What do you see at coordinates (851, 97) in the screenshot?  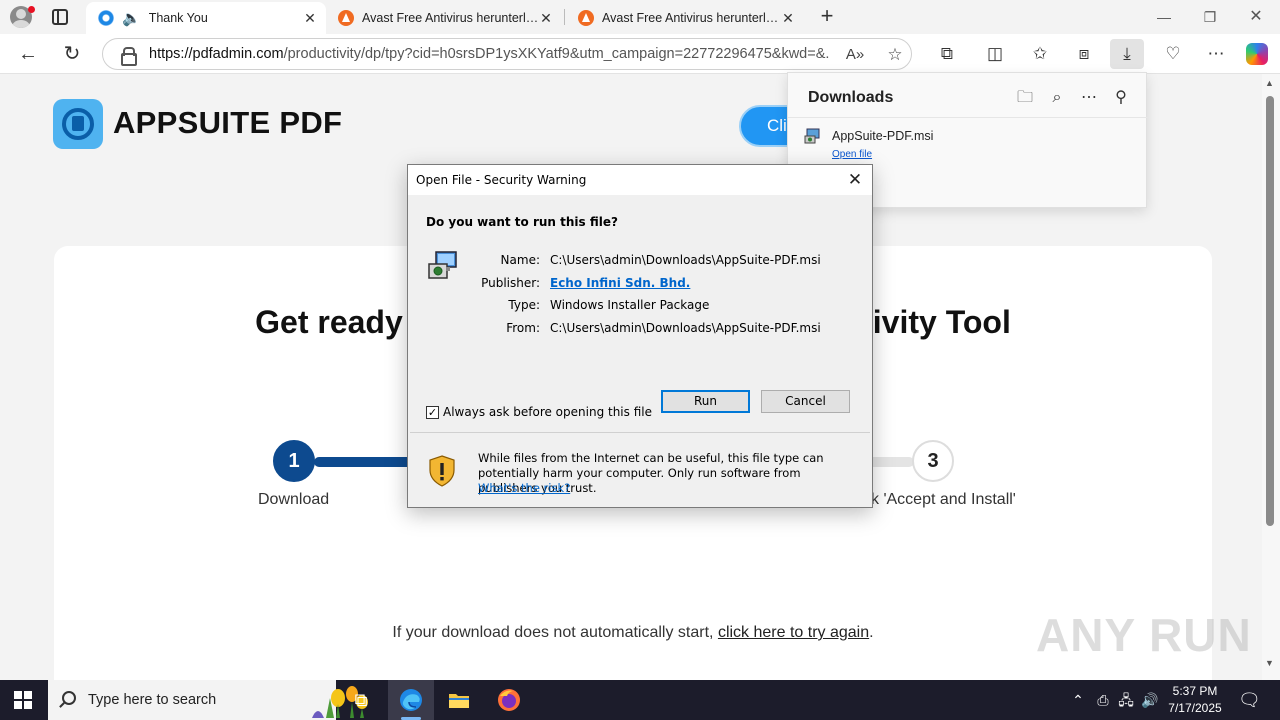 I see `downloads-title: Downloads` at bounding box center [851, 97].